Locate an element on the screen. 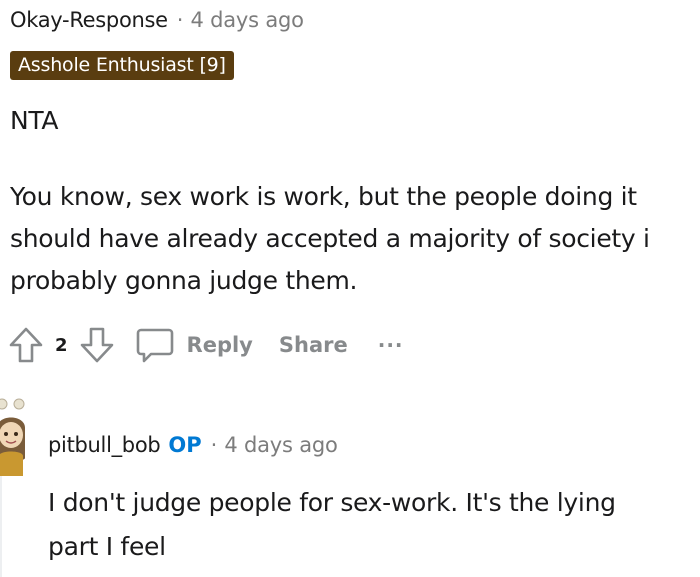 This screenshot has width=700, height=577. reply-timestamp: 4 days ago is located at coordinates (281, 445).